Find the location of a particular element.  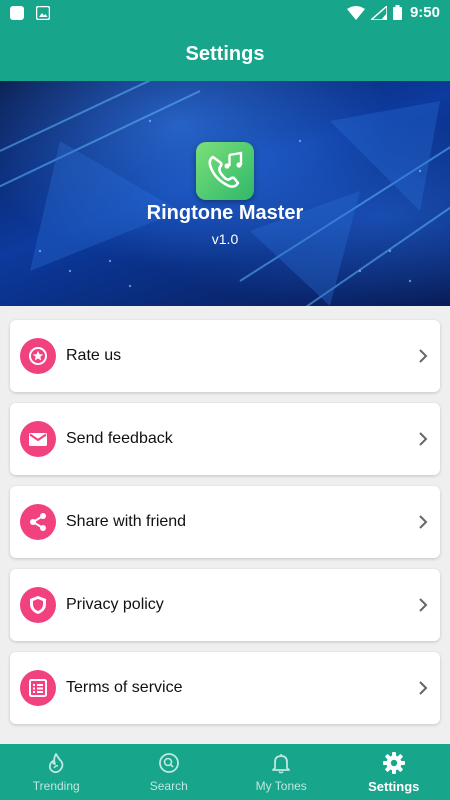

star-icon is located at coordinates (38, 356).